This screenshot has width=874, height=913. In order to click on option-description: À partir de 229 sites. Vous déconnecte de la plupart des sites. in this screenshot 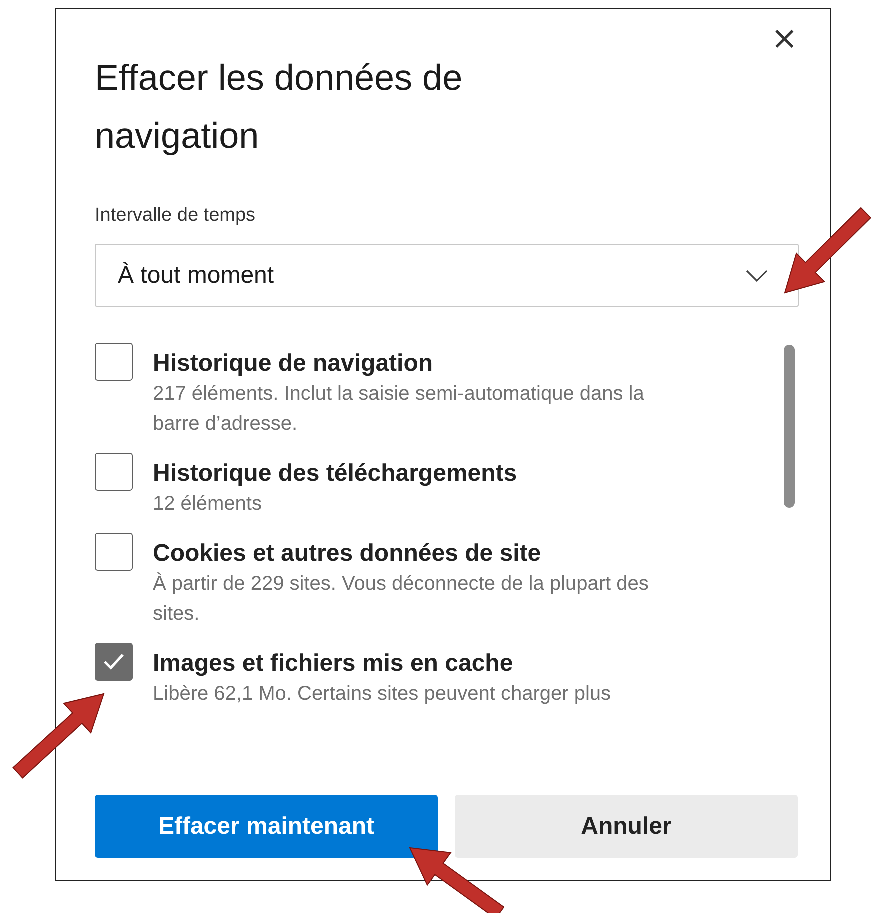, I will do `click(401, 599)`.